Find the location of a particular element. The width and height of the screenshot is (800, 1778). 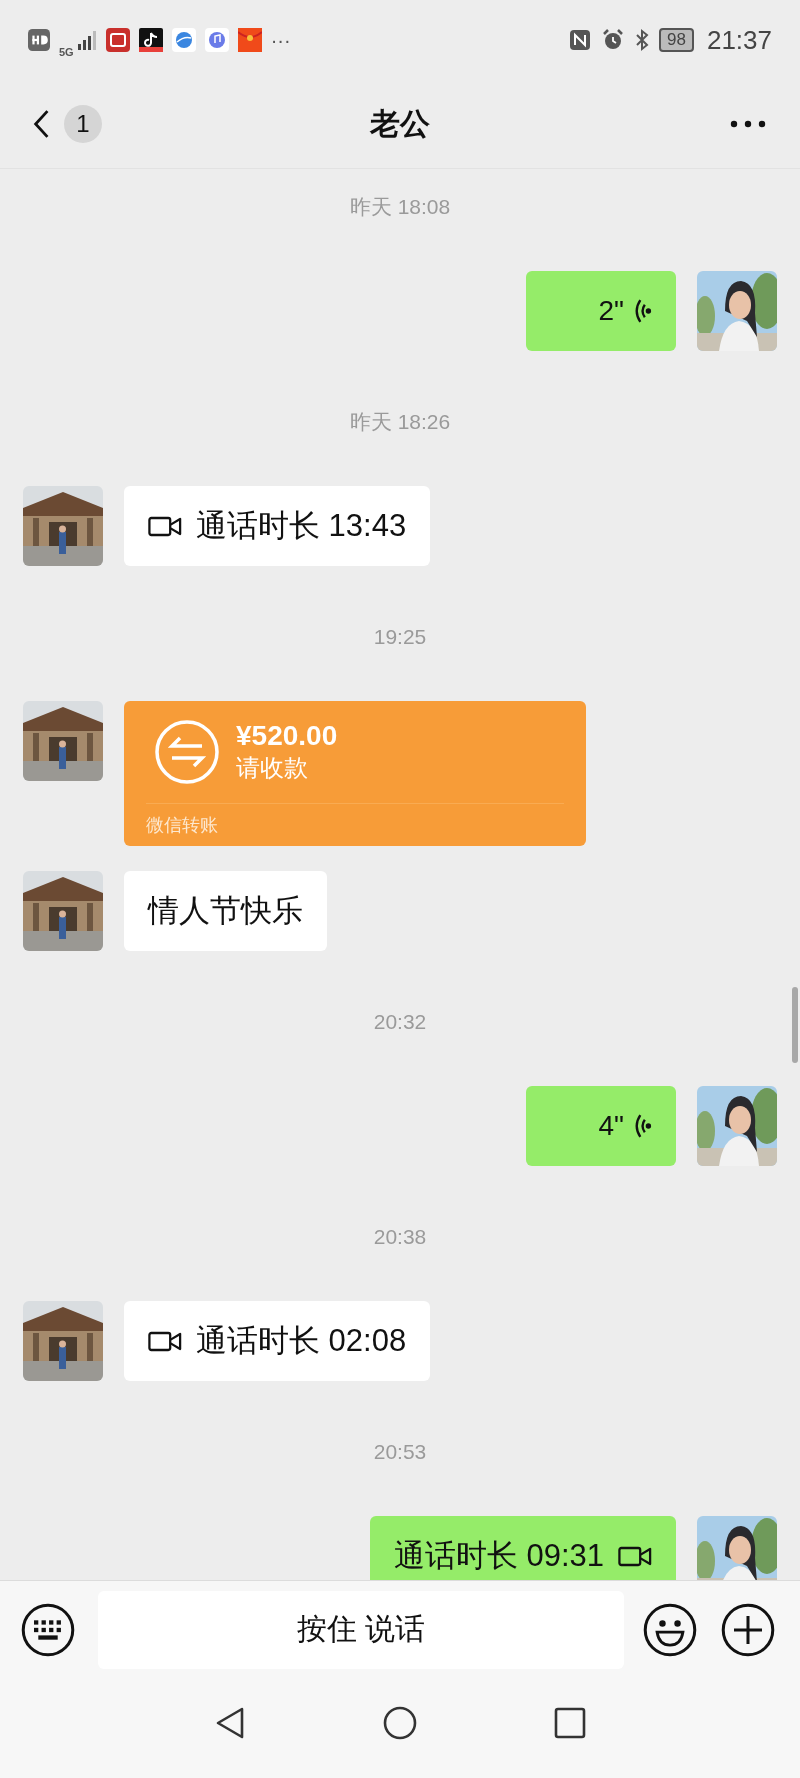

transfer-amount: ¥520.00 is located at coordinates (287, 736).